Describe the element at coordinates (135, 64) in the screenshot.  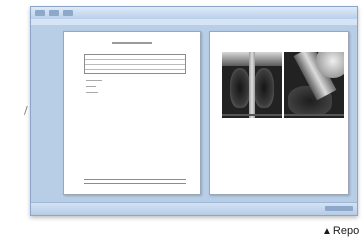
I see `report-header-form` at that location.